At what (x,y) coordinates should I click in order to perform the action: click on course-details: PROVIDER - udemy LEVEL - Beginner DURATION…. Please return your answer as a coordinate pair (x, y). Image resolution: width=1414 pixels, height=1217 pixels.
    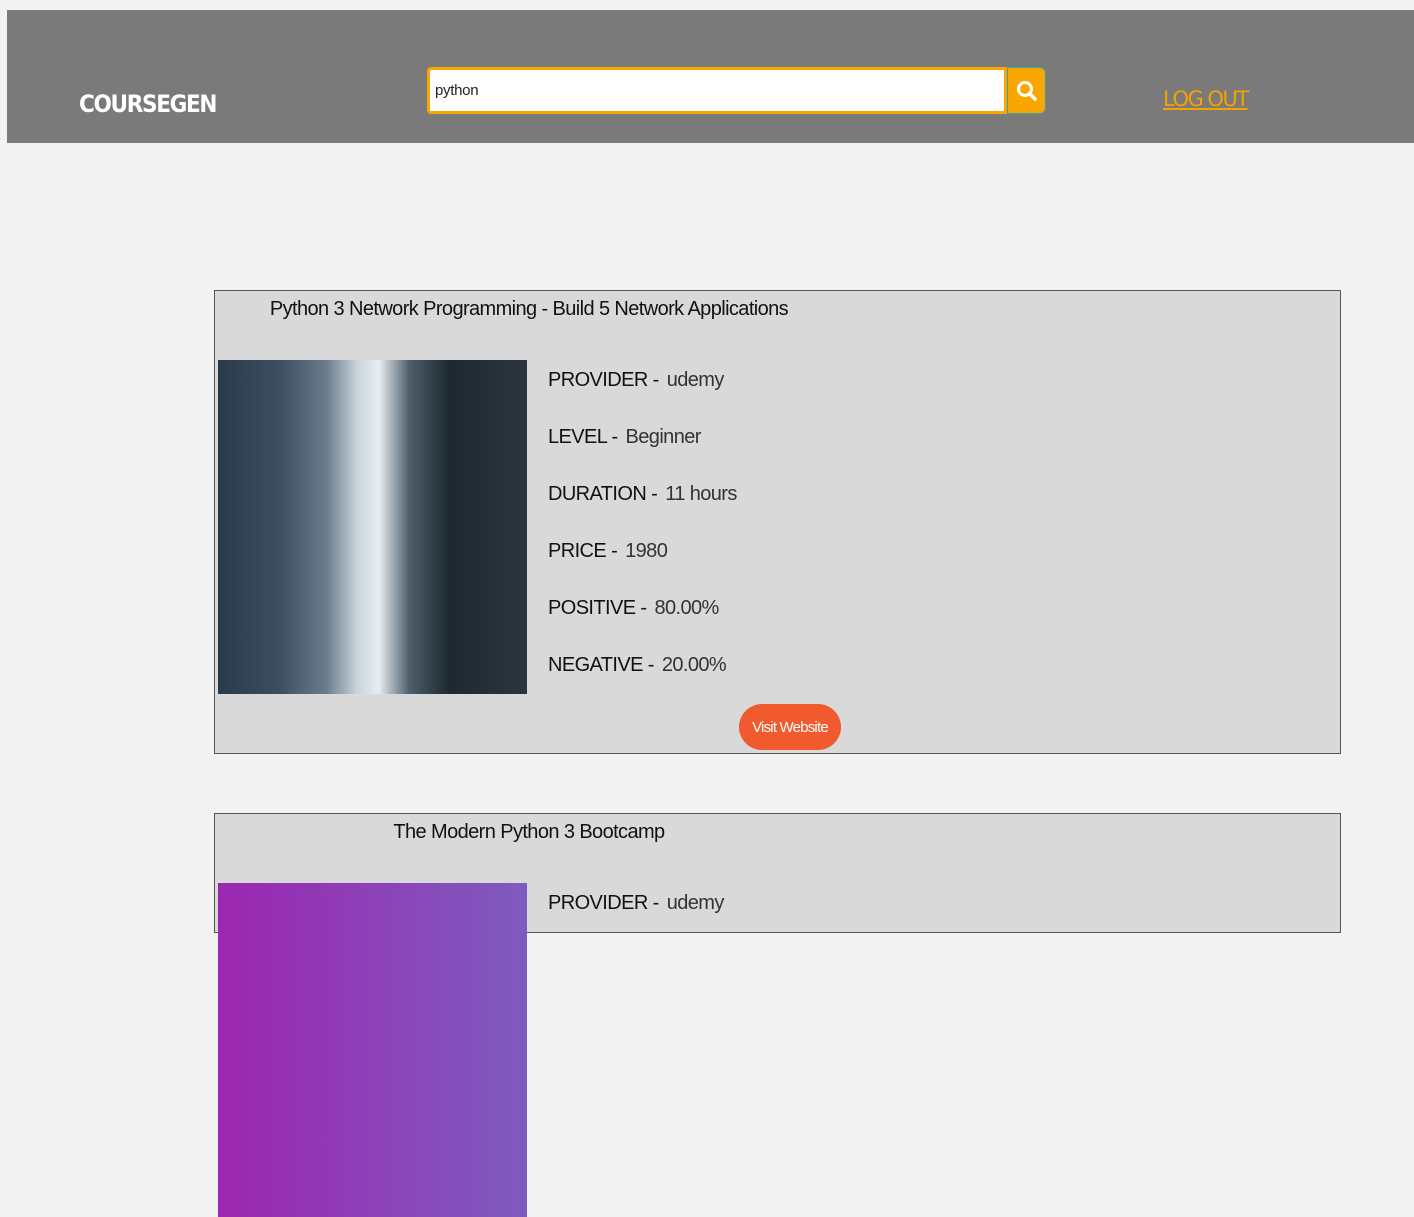
    Looking at the image, I should click on (642, 540).